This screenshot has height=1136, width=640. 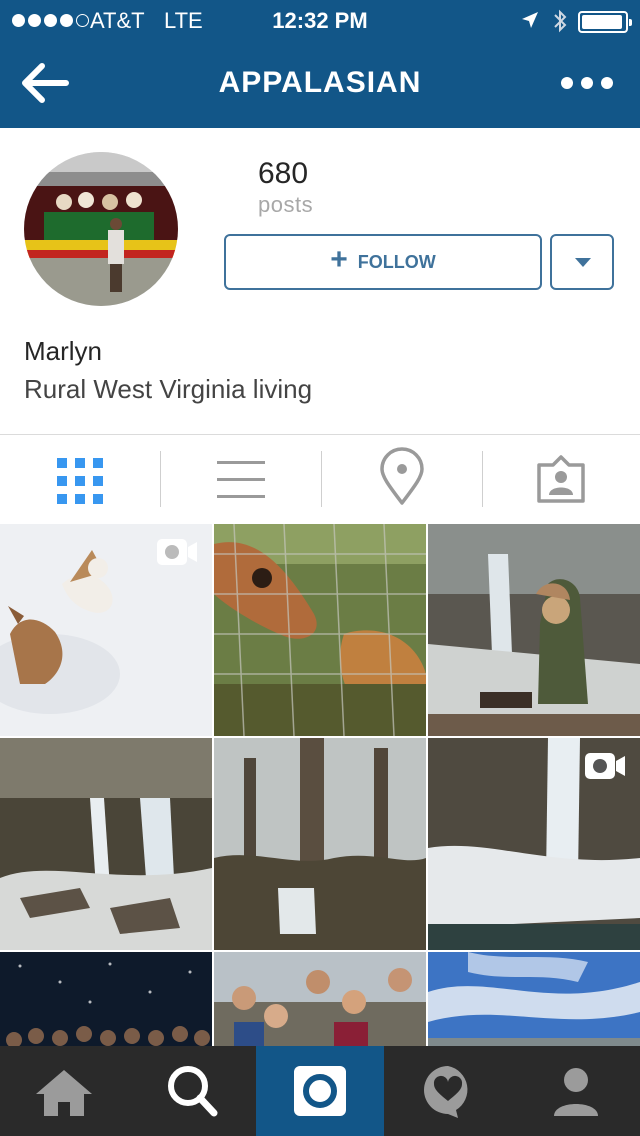 I want to click on profile-bio: Rural West Virginia living, so click(x=168, y=389).